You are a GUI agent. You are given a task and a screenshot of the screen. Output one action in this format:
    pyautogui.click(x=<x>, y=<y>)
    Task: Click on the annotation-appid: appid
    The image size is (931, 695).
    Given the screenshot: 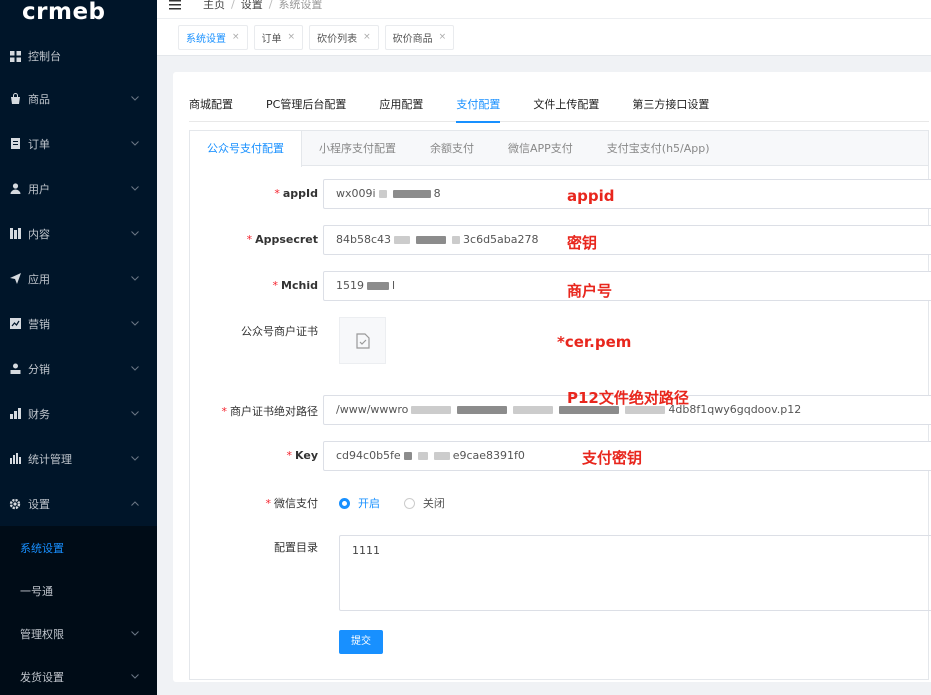 What is the action you would take?
    pyautogui.click(x=591, y=196)
    